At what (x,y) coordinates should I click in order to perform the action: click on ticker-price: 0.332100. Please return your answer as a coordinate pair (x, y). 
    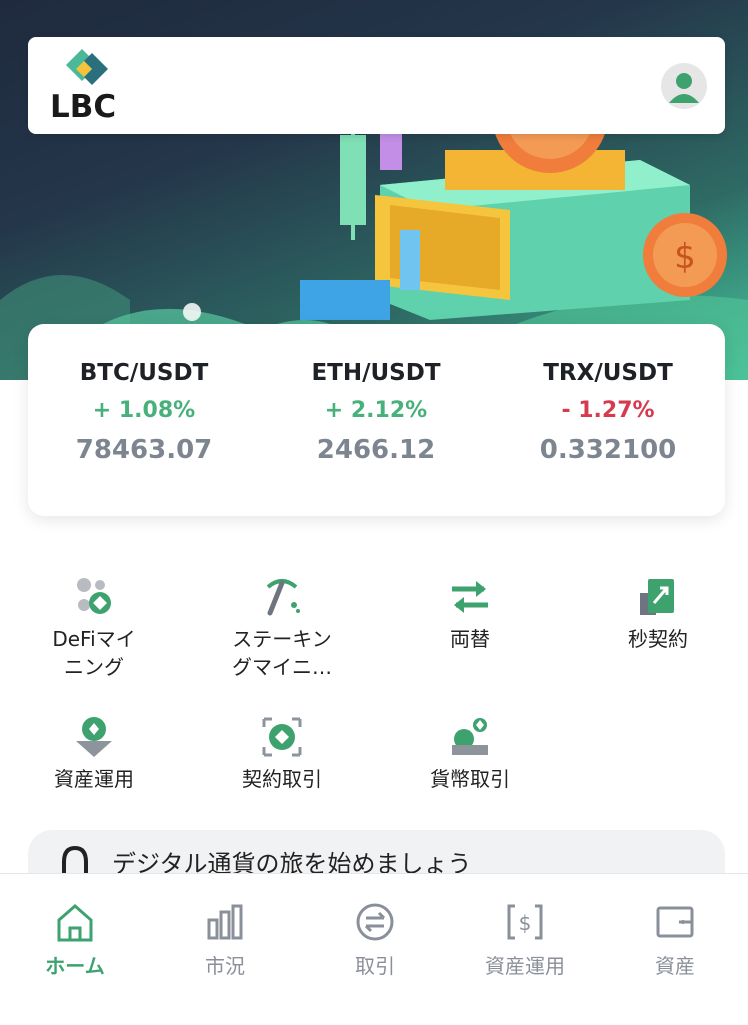
    Looking at the image, I should click on (608, 450).